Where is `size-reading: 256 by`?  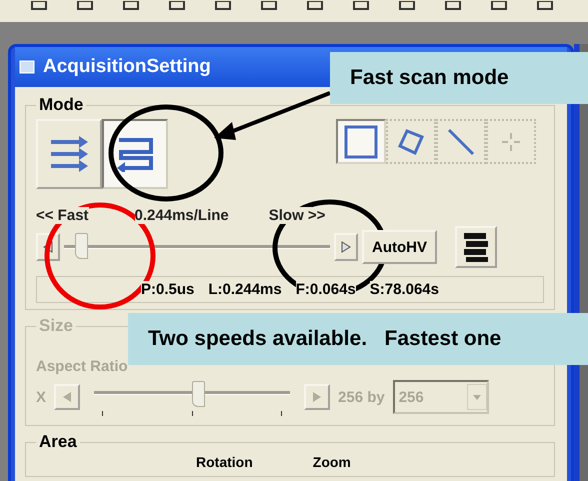 size-reading: 256 by is located at coordinates (361, 397).